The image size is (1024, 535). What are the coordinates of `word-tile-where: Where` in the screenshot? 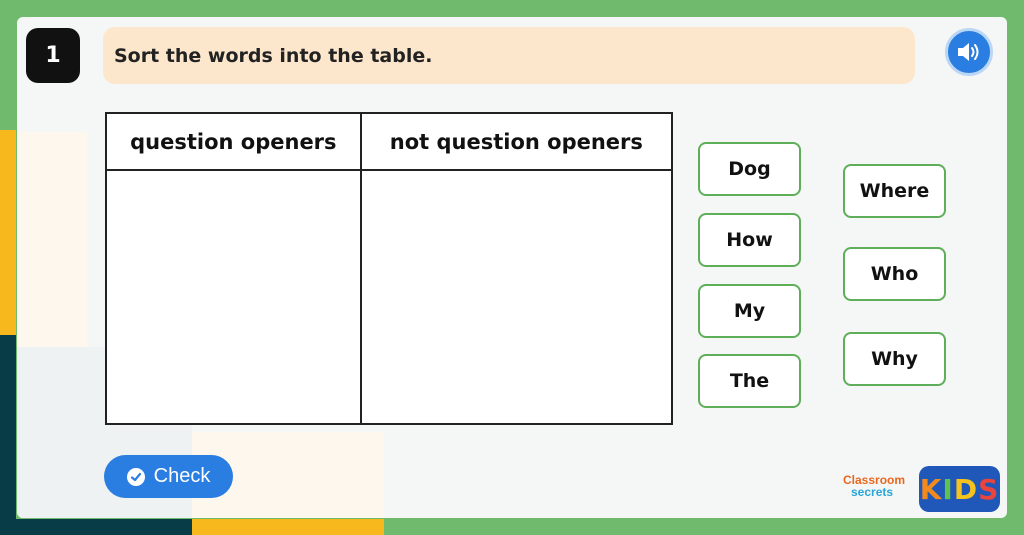 It's located at (894, 191).